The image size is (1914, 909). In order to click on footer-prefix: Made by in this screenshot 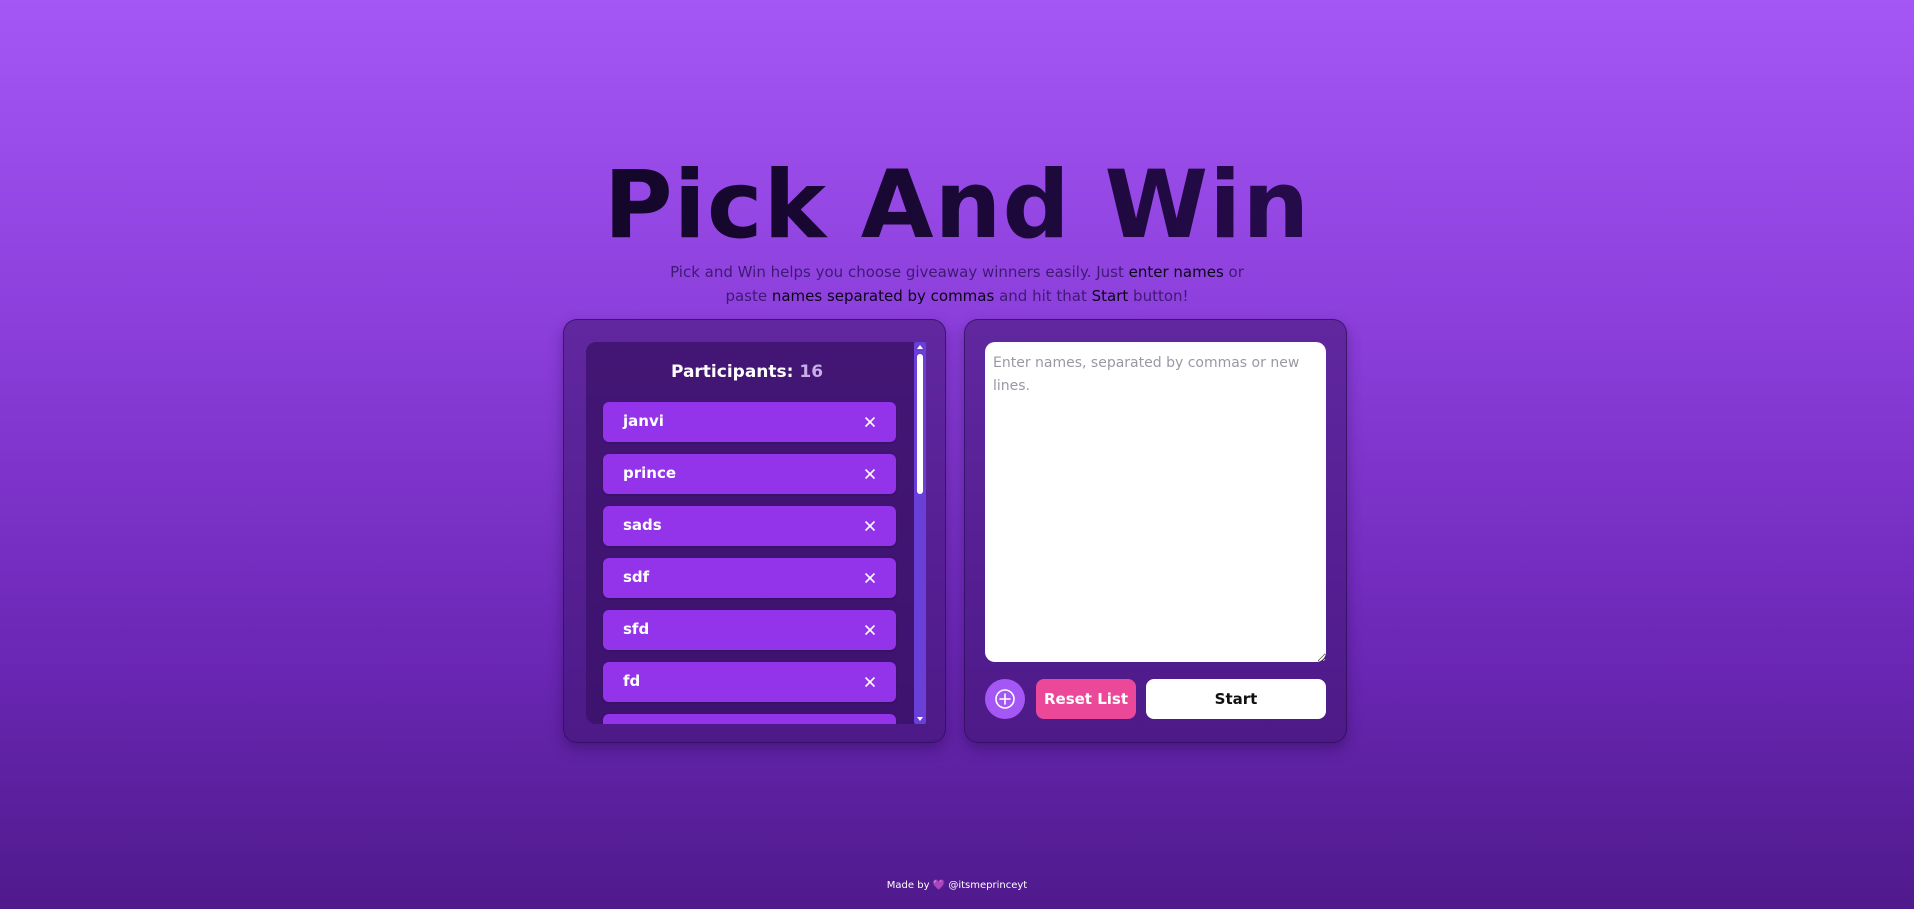, I will do `click(908, 885)`.